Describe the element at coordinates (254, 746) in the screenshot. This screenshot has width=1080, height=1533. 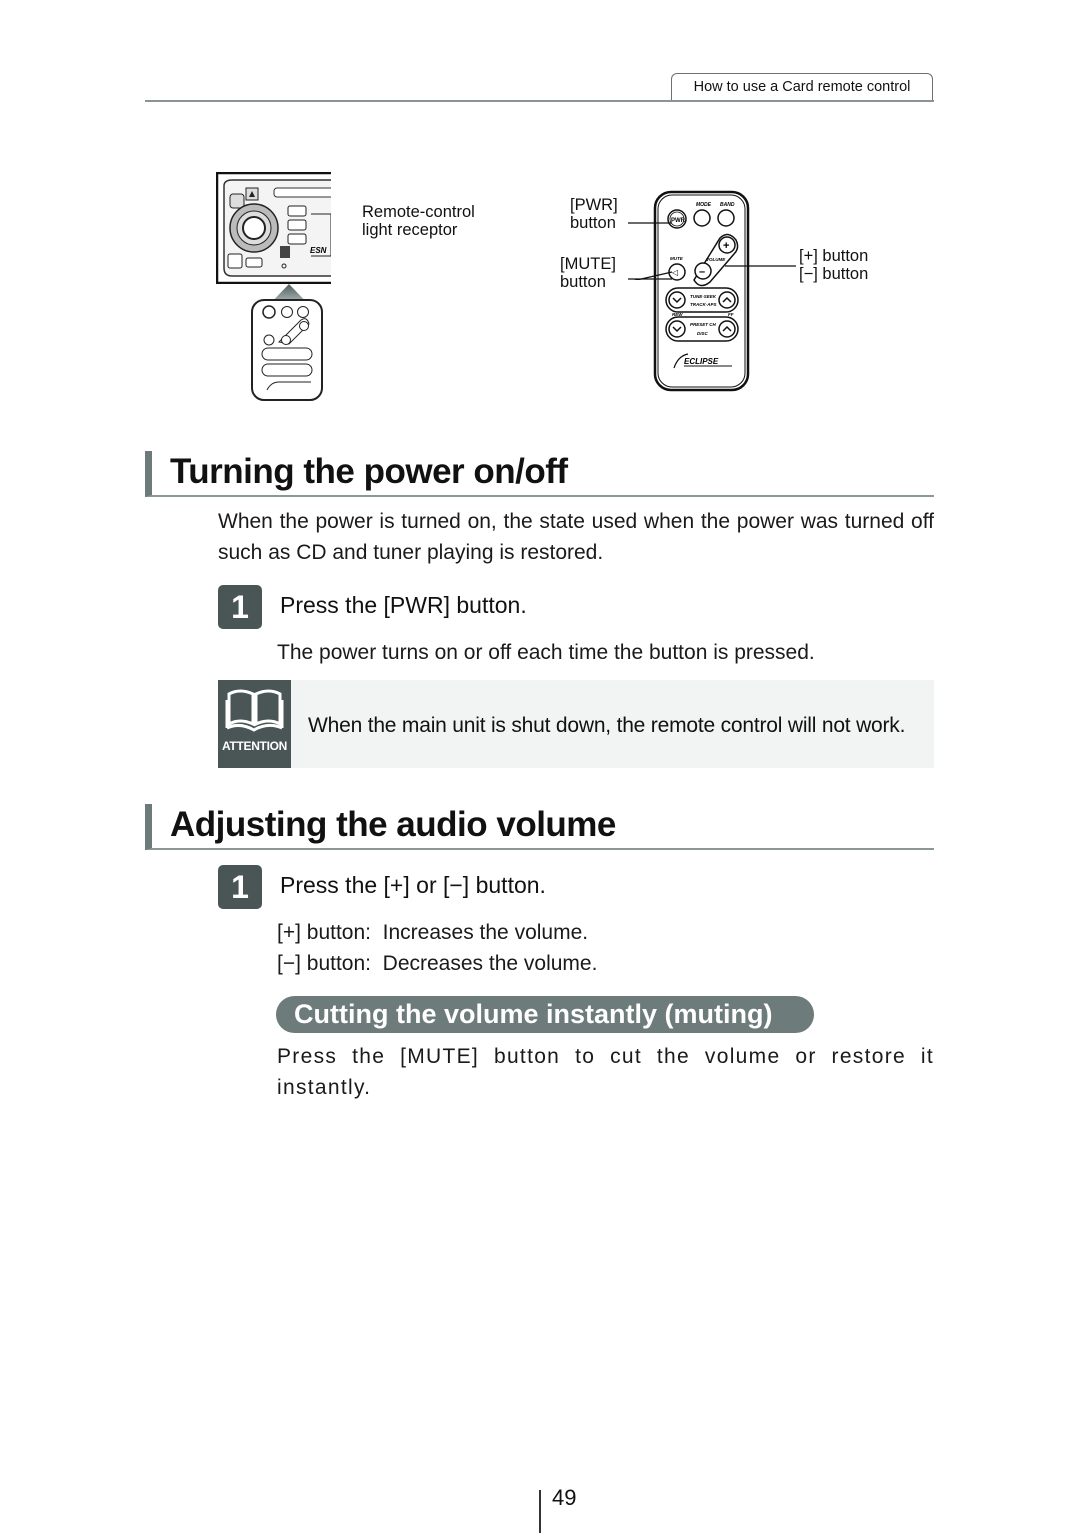
I see `attention-label: ATTENTION` at that location.